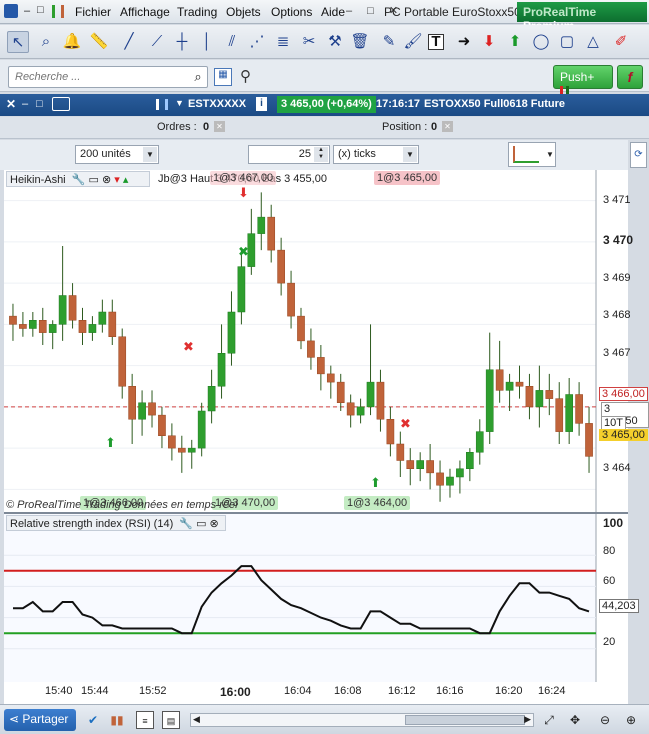 This screenshot has height=734, width=649. Describe the element at coordinates (436, 42) in the screenshot. I see `text-tool-icon: T` at that location.